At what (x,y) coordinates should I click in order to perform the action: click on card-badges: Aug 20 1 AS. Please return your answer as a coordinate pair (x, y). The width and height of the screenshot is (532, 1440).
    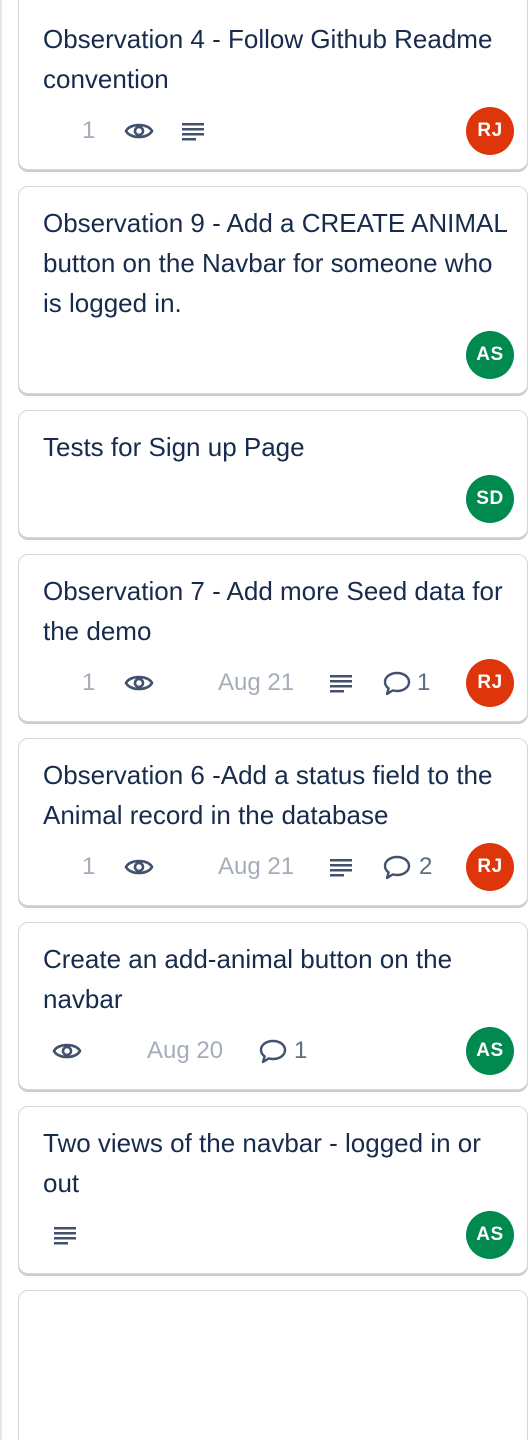
    Looking at the image, I should click on (273, 1051).